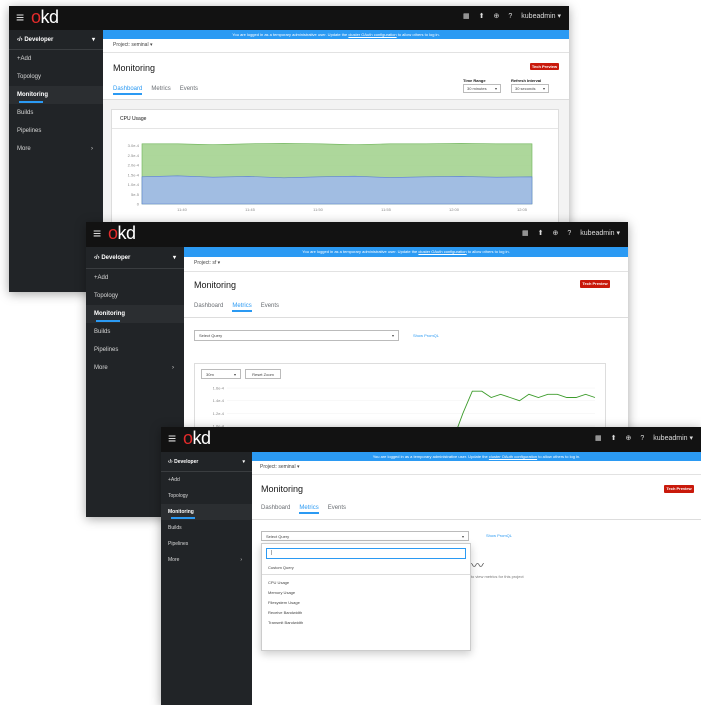 Image resolution: width=701 pixels, height=705 pixels. What do you see at coordinates (134, 155) in the screenshot?
I see `y-tick-label: 2.5e-4` at bounding box center [134, 155].